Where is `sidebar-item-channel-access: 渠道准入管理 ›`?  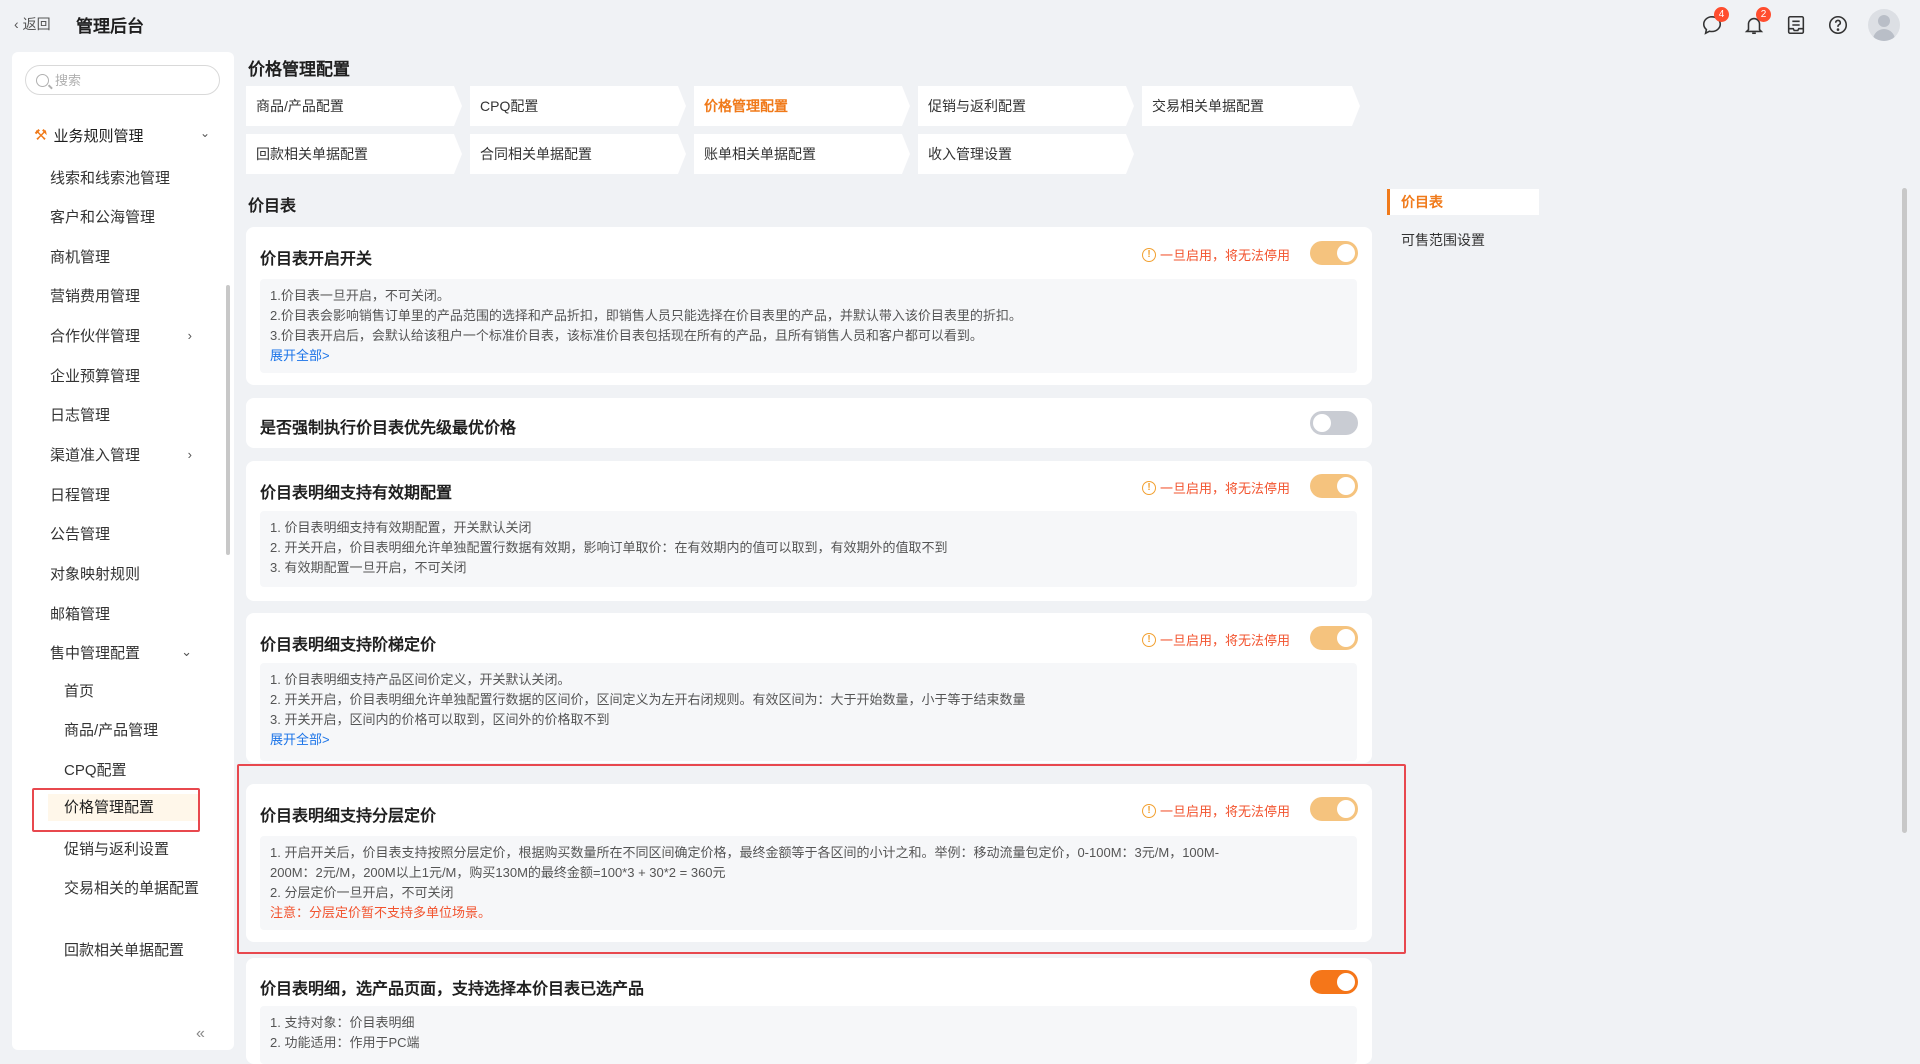
sidebar-item-channel-access: 渠道准入管理 › is located at coordinates (125, 454).